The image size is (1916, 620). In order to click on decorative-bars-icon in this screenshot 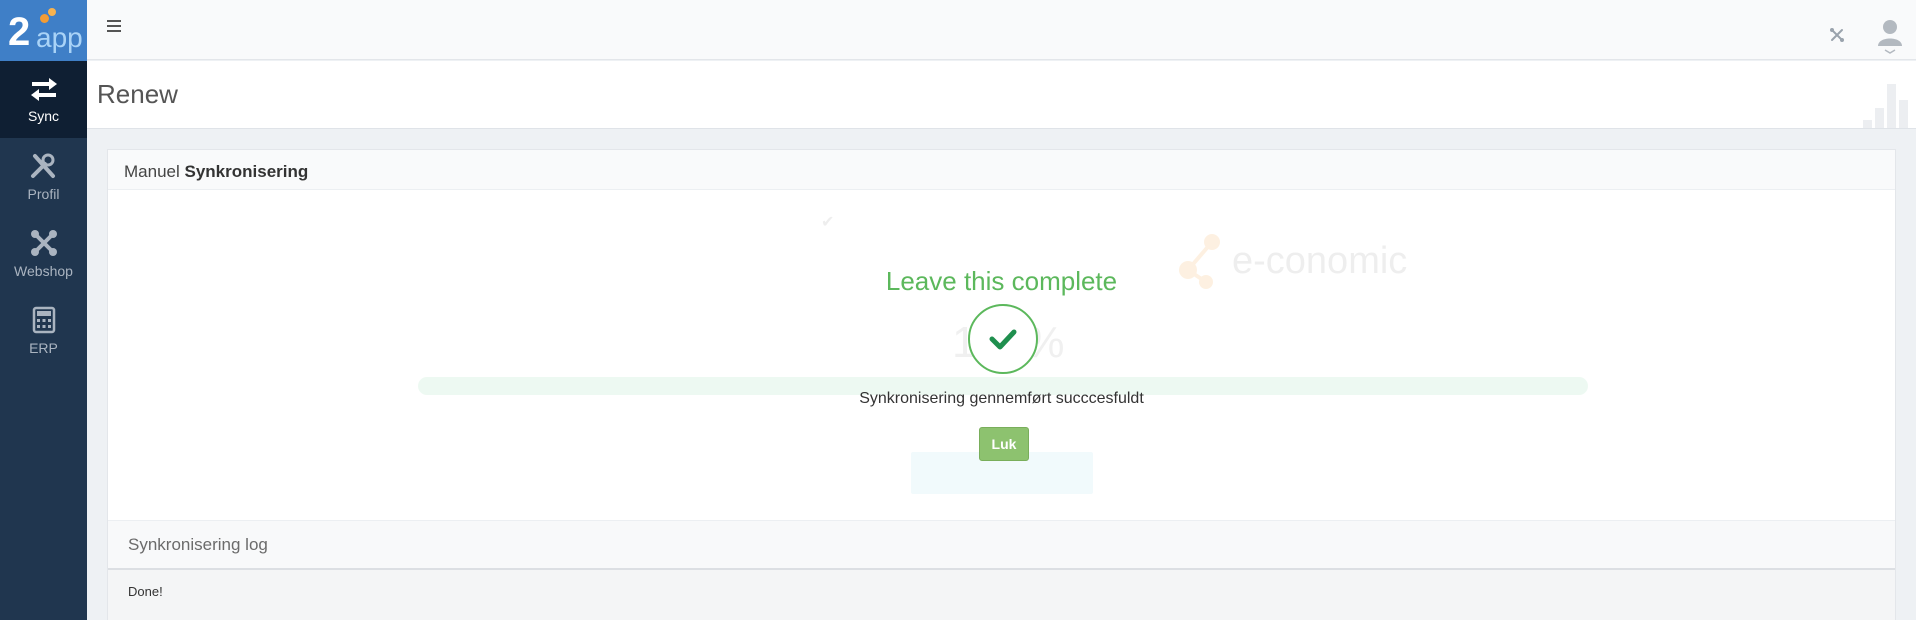, I will do `click(1885, 106)`.